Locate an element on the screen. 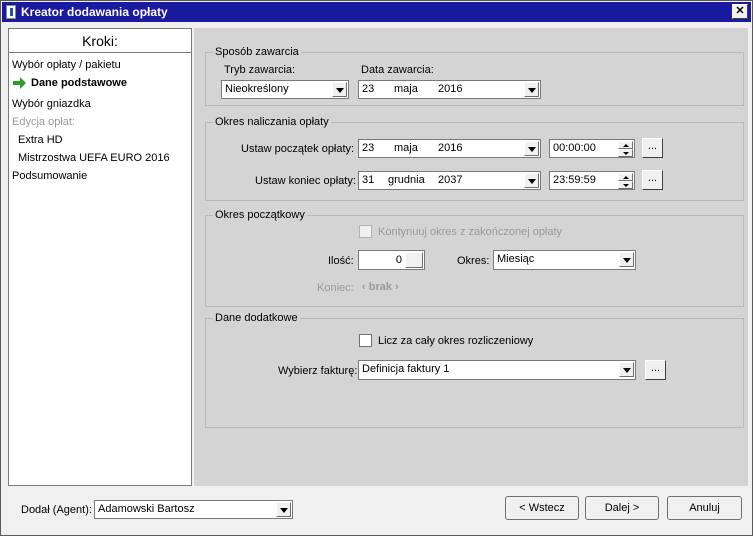 Image resolution: width=753 pixels, height=536 pixels. title-bar: Kreator dodawania opłaty ✕ is located at coordinates (376, 12).